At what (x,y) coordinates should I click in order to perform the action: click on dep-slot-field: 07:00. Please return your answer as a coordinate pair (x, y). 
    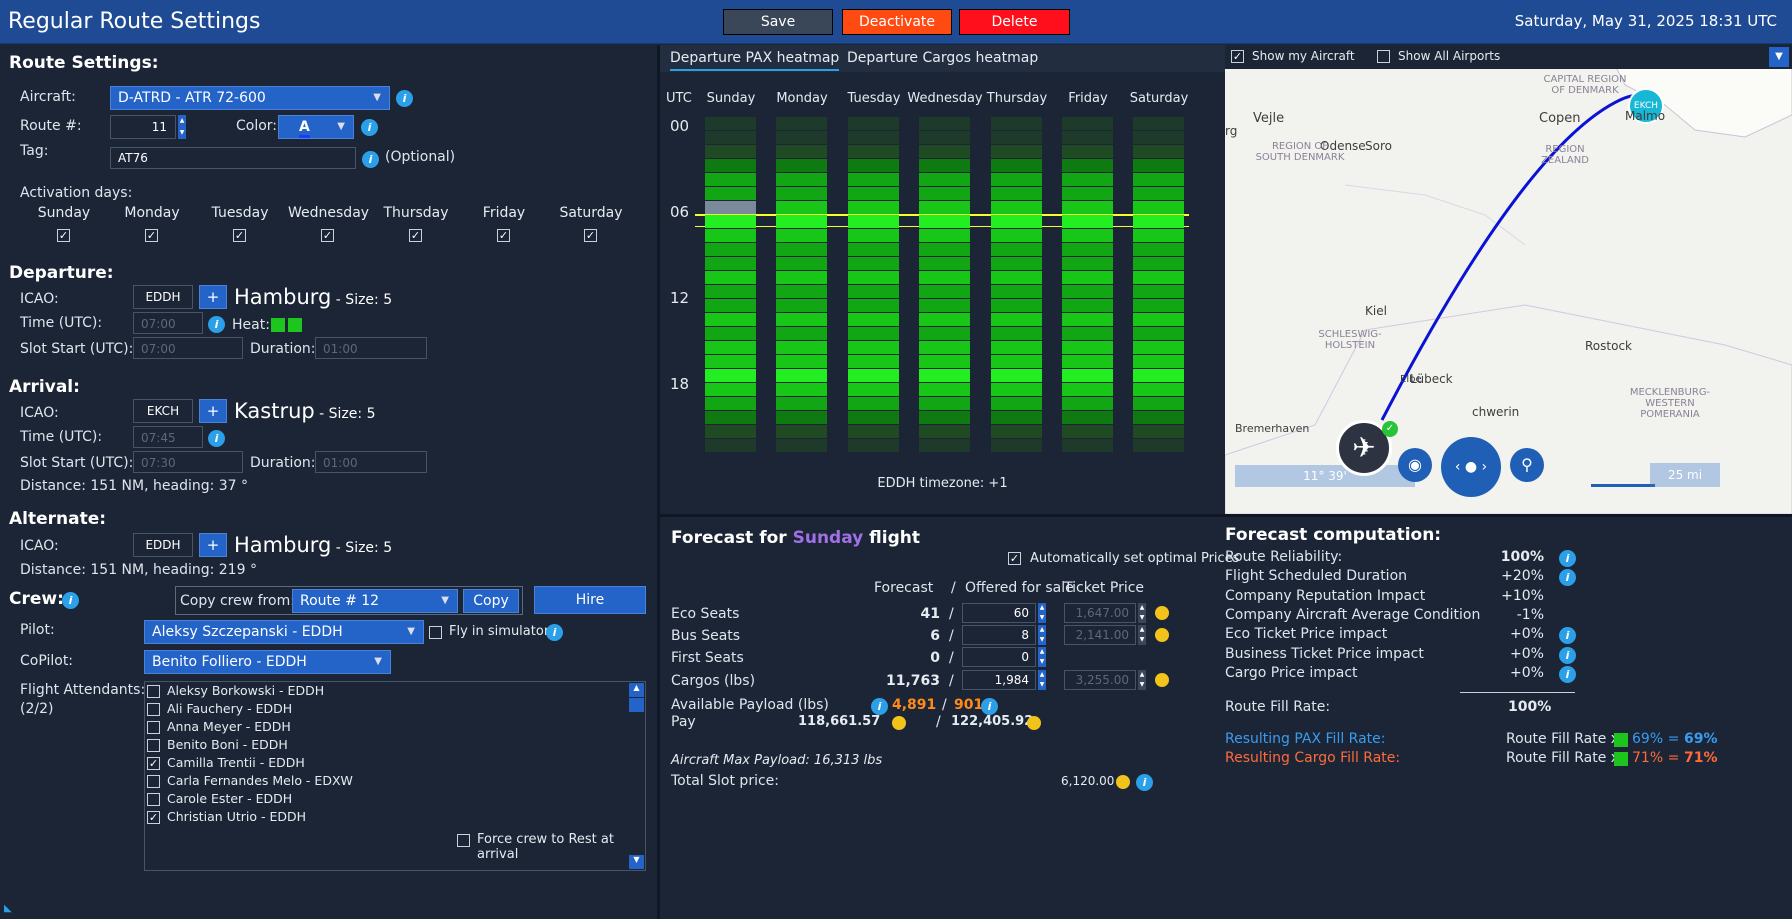
    Looking at the image, I should click on (188, 348).